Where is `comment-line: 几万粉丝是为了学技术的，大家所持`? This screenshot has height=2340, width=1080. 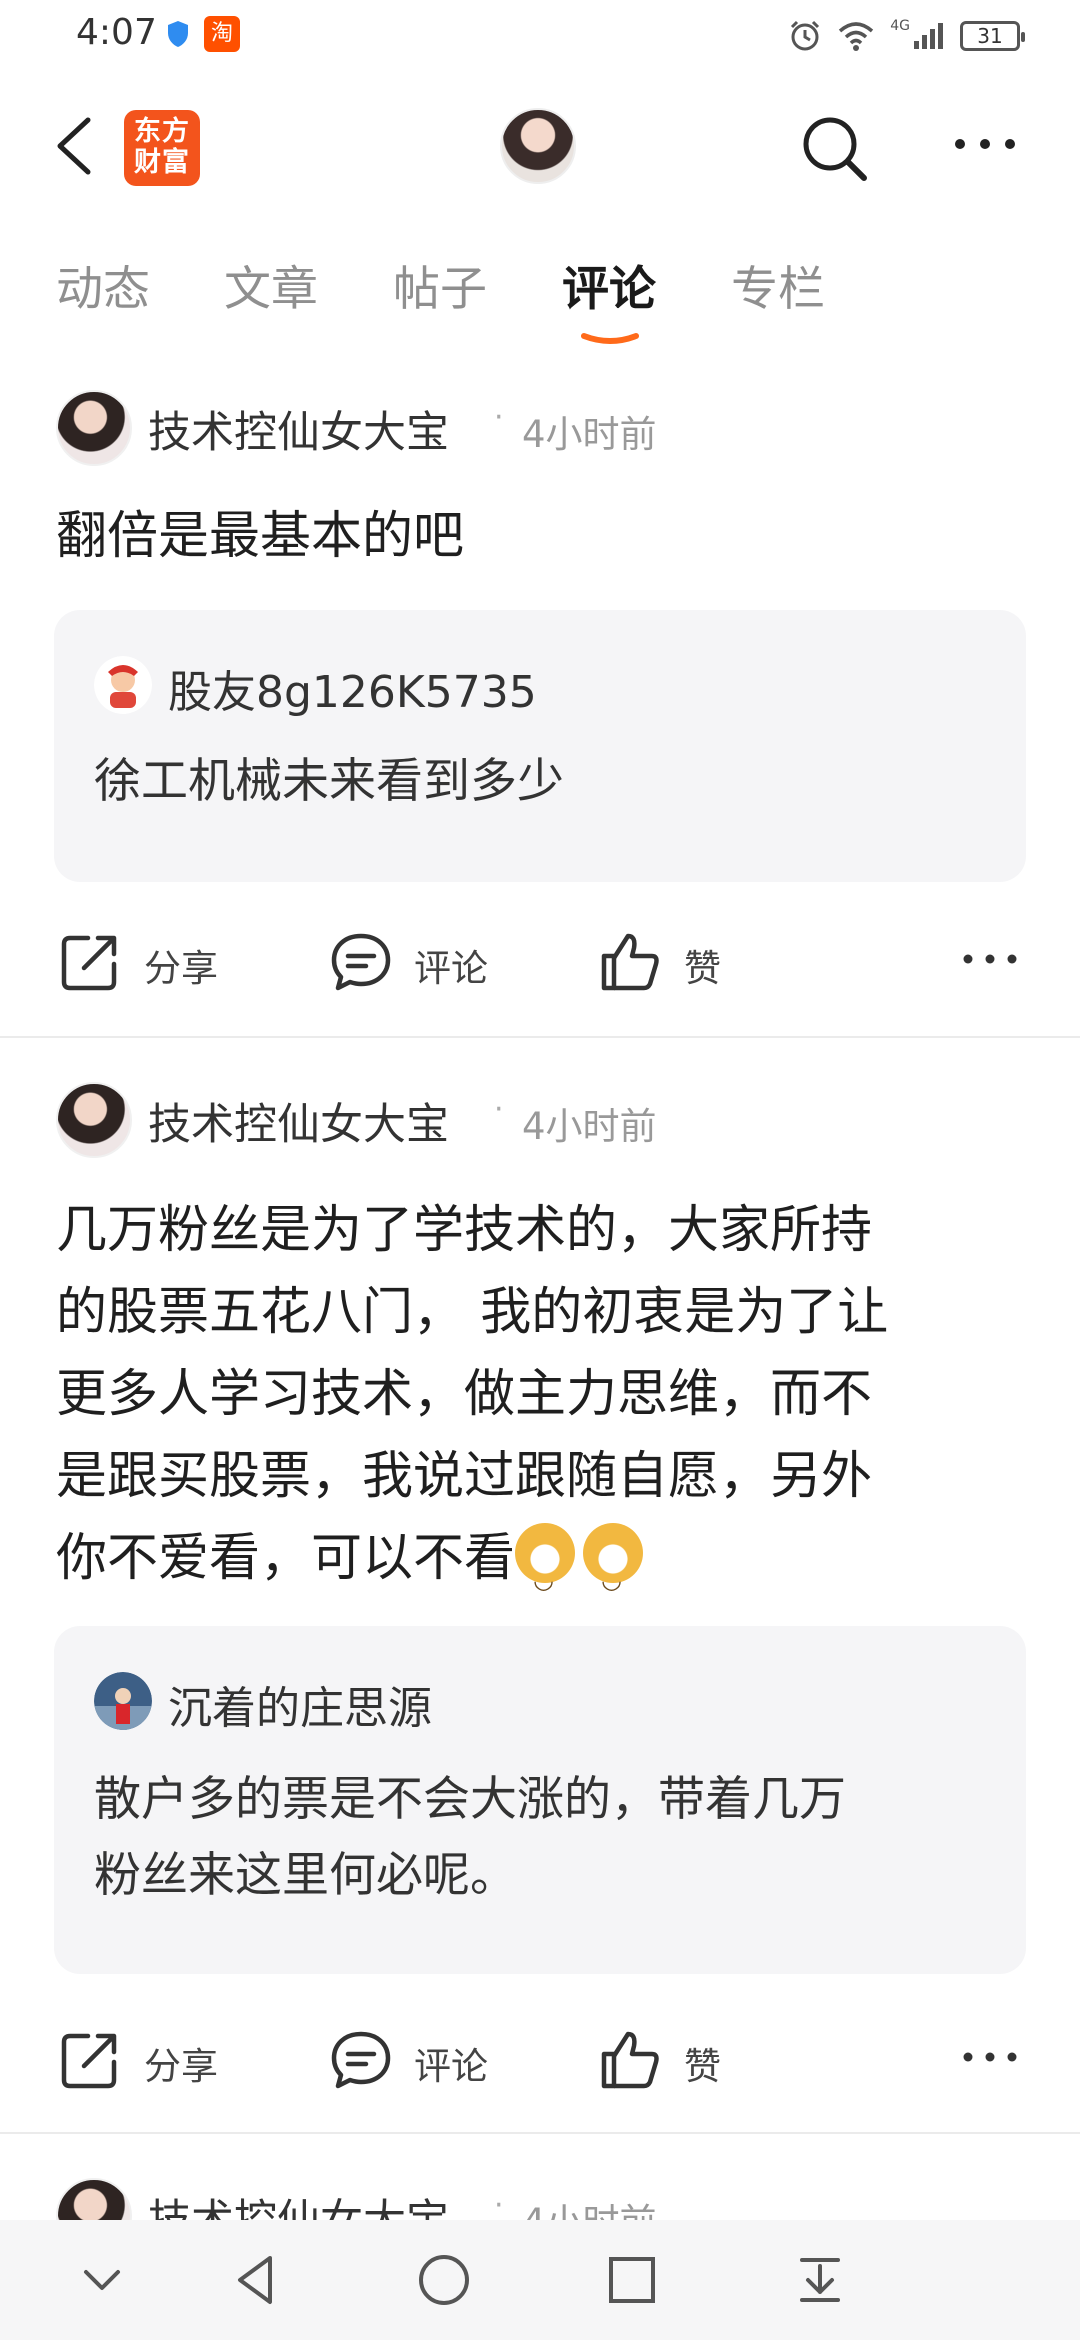 comment-line: 几万粉丝是为了学技术的，大家所持 is located at coordinates (464, 1230).